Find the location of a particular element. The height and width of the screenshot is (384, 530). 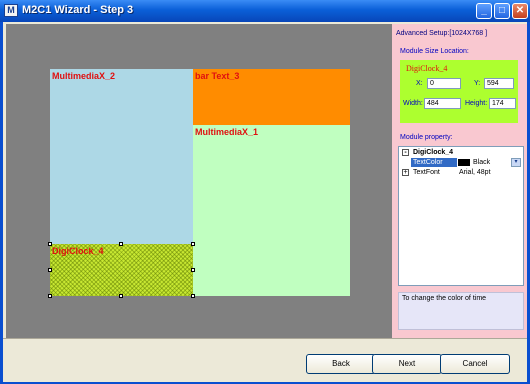

module-bar-text-3: bar Text_3 is located at coordinates (271, 97).